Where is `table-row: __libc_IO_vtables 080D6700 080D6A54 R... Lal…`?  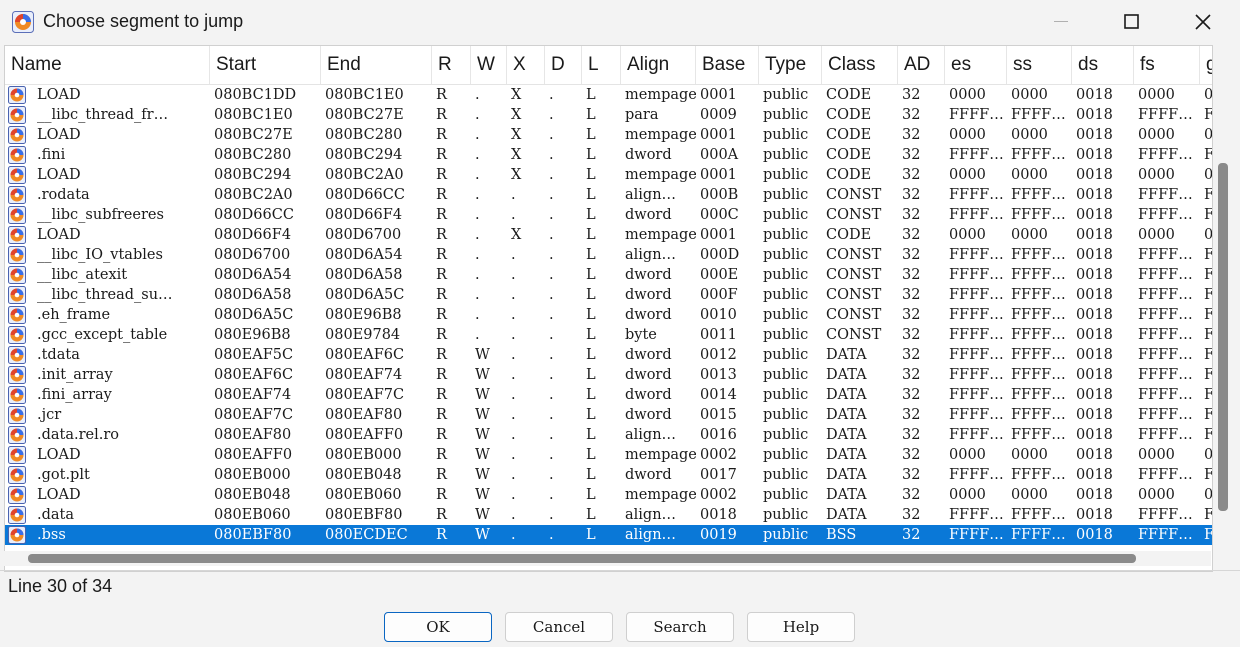 table-row: __libc_IO_vtables 080D6700 080D6A54 R... Lal… is located at coordinates (608, 255).